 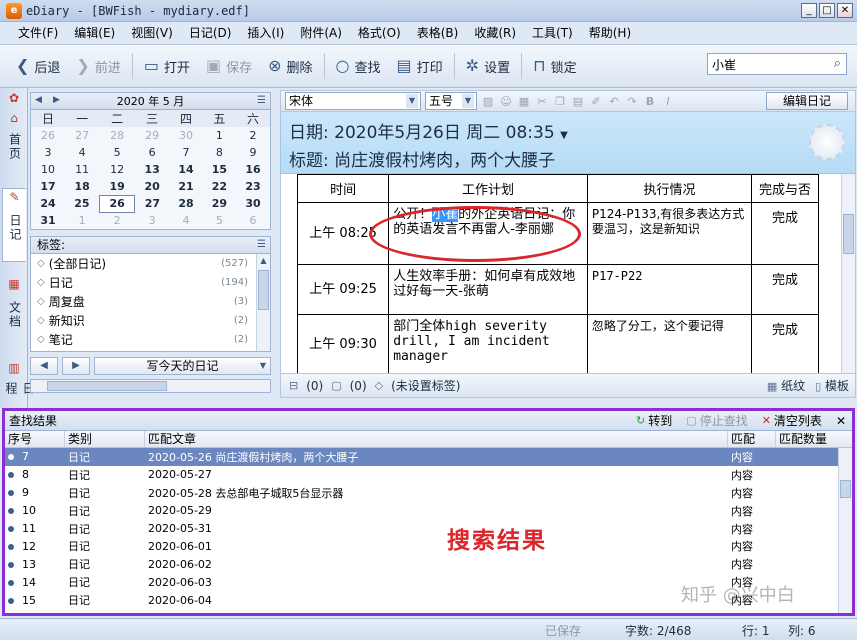 What do you see at coordinates (265, 32) in the screenshot?
I see `menu-insert: 插入(I)` at bounding box center [265, 32].